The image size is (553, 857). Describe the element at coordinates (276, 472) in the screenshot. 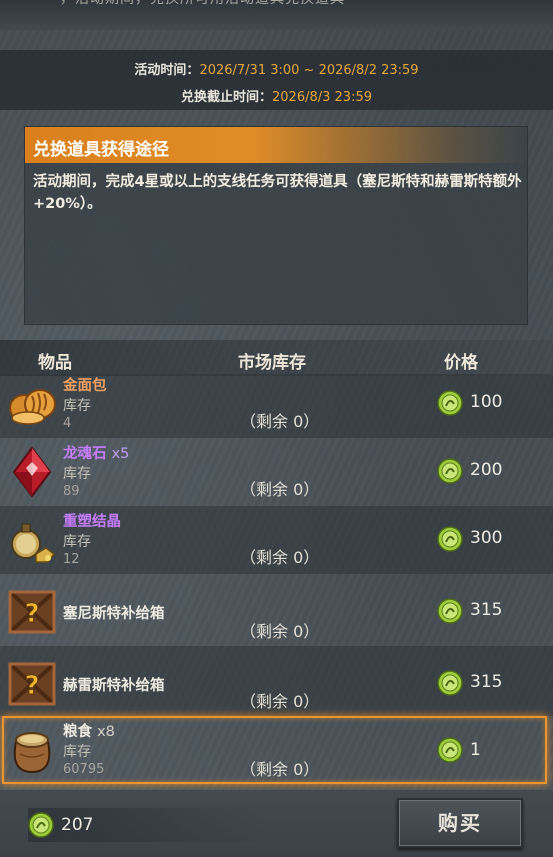

I see `shop-row-dragon-soul-stone: 龙魂石 x5 库存 89 （剩余 0） 200` at that location.